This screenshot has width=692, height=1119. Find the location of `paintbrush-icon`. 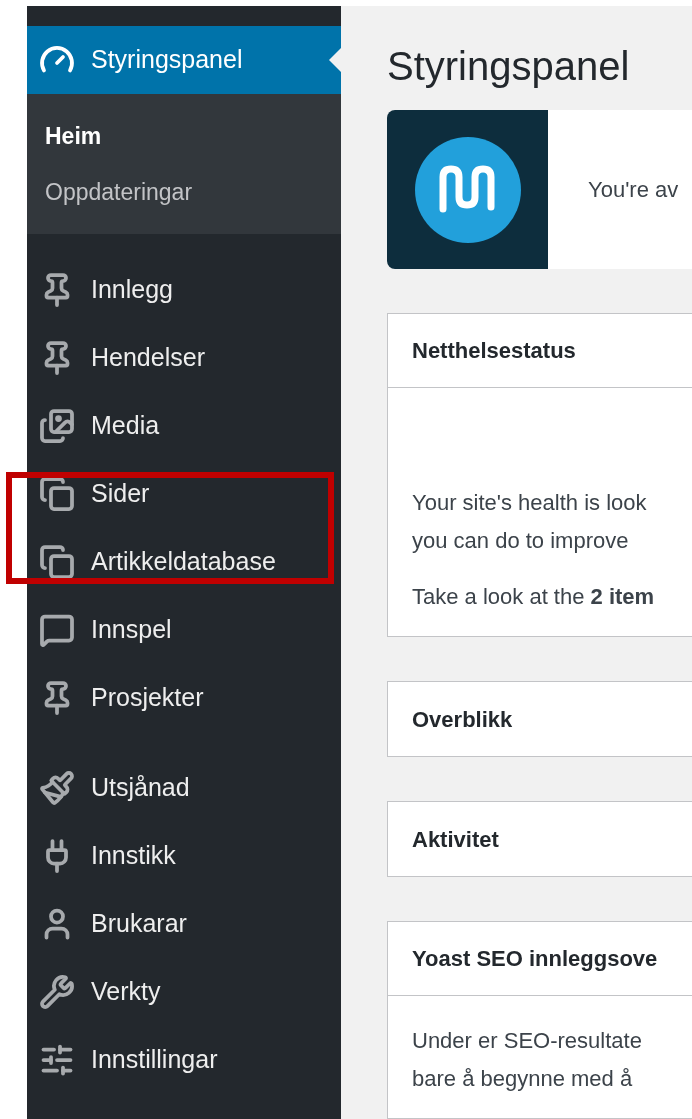

paintbrush-icon is located at coordinates (57, 788).